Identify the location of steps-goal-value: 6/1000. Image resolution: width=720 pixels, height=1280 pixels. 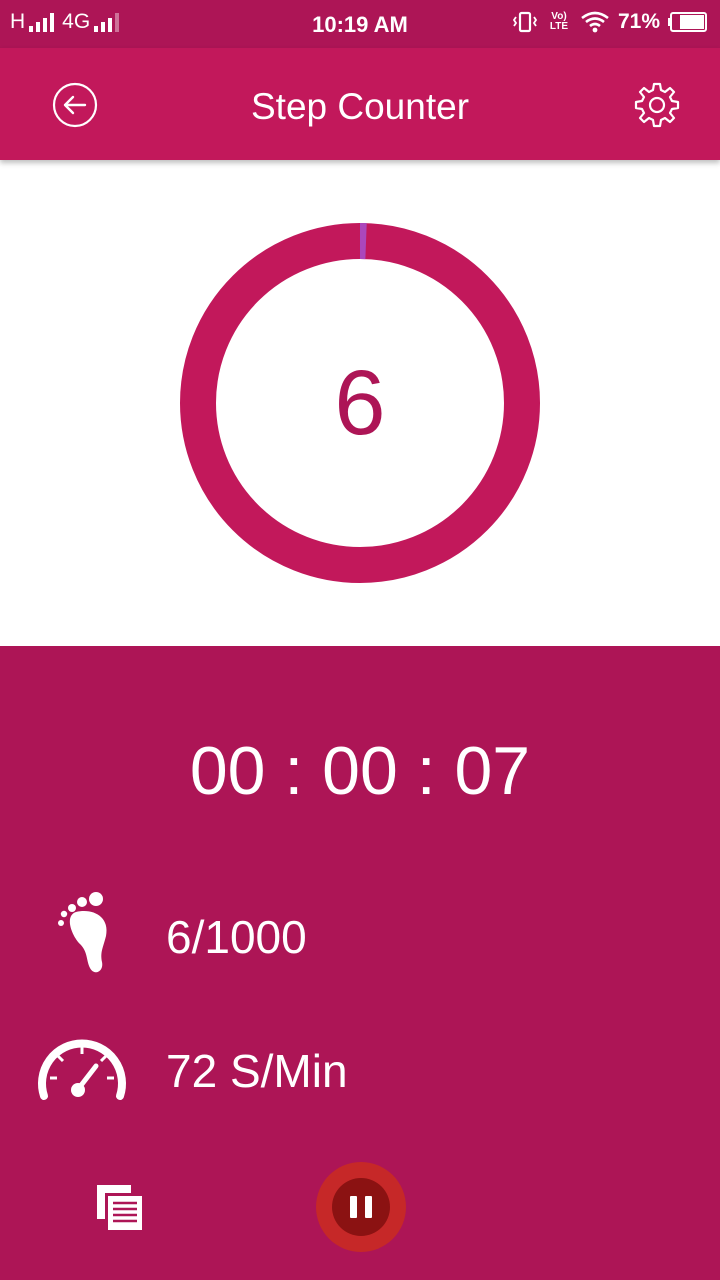
(236, 937).